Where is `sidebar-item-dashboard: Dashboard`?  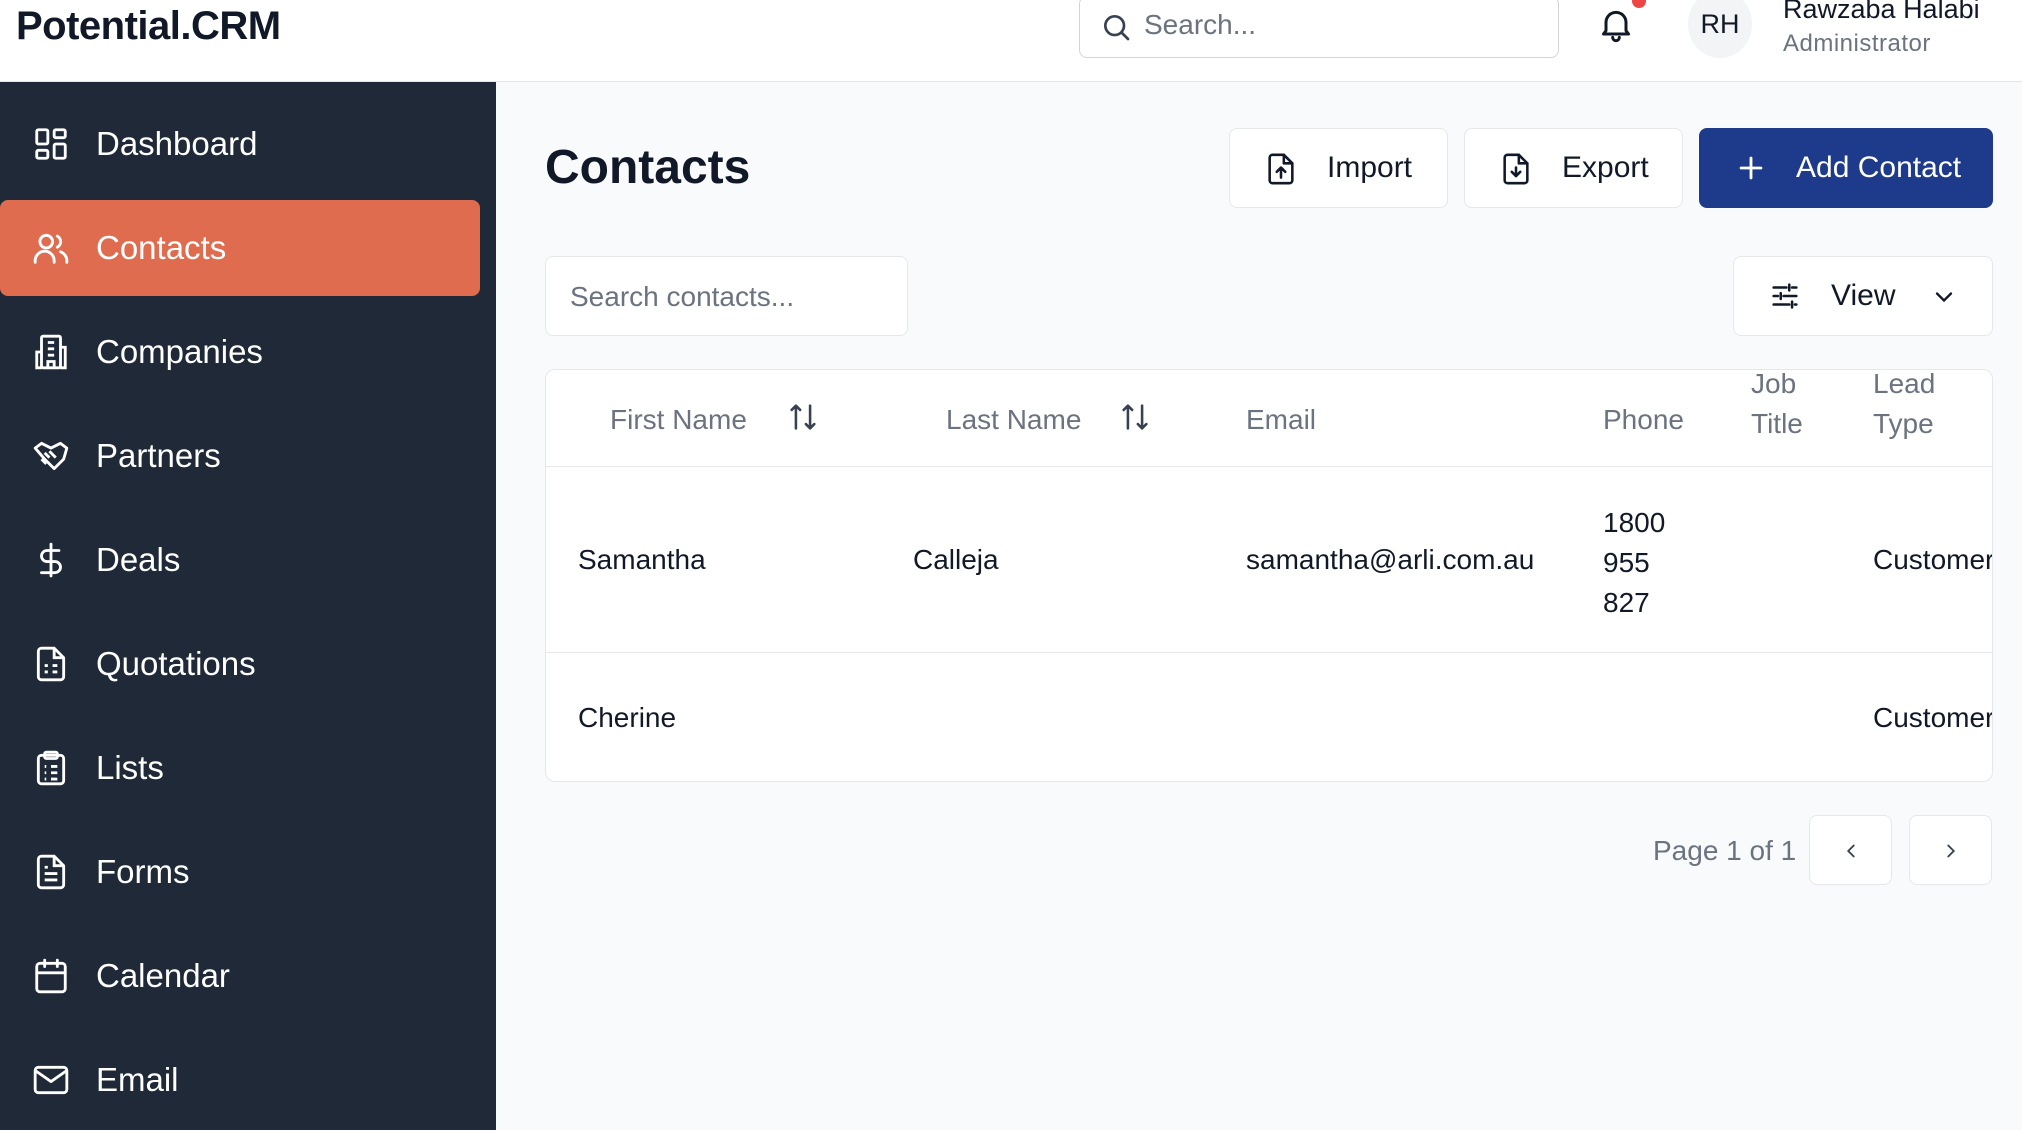 sidebar-item-dashboard: Dashboard is located at coordinates (240, 144).